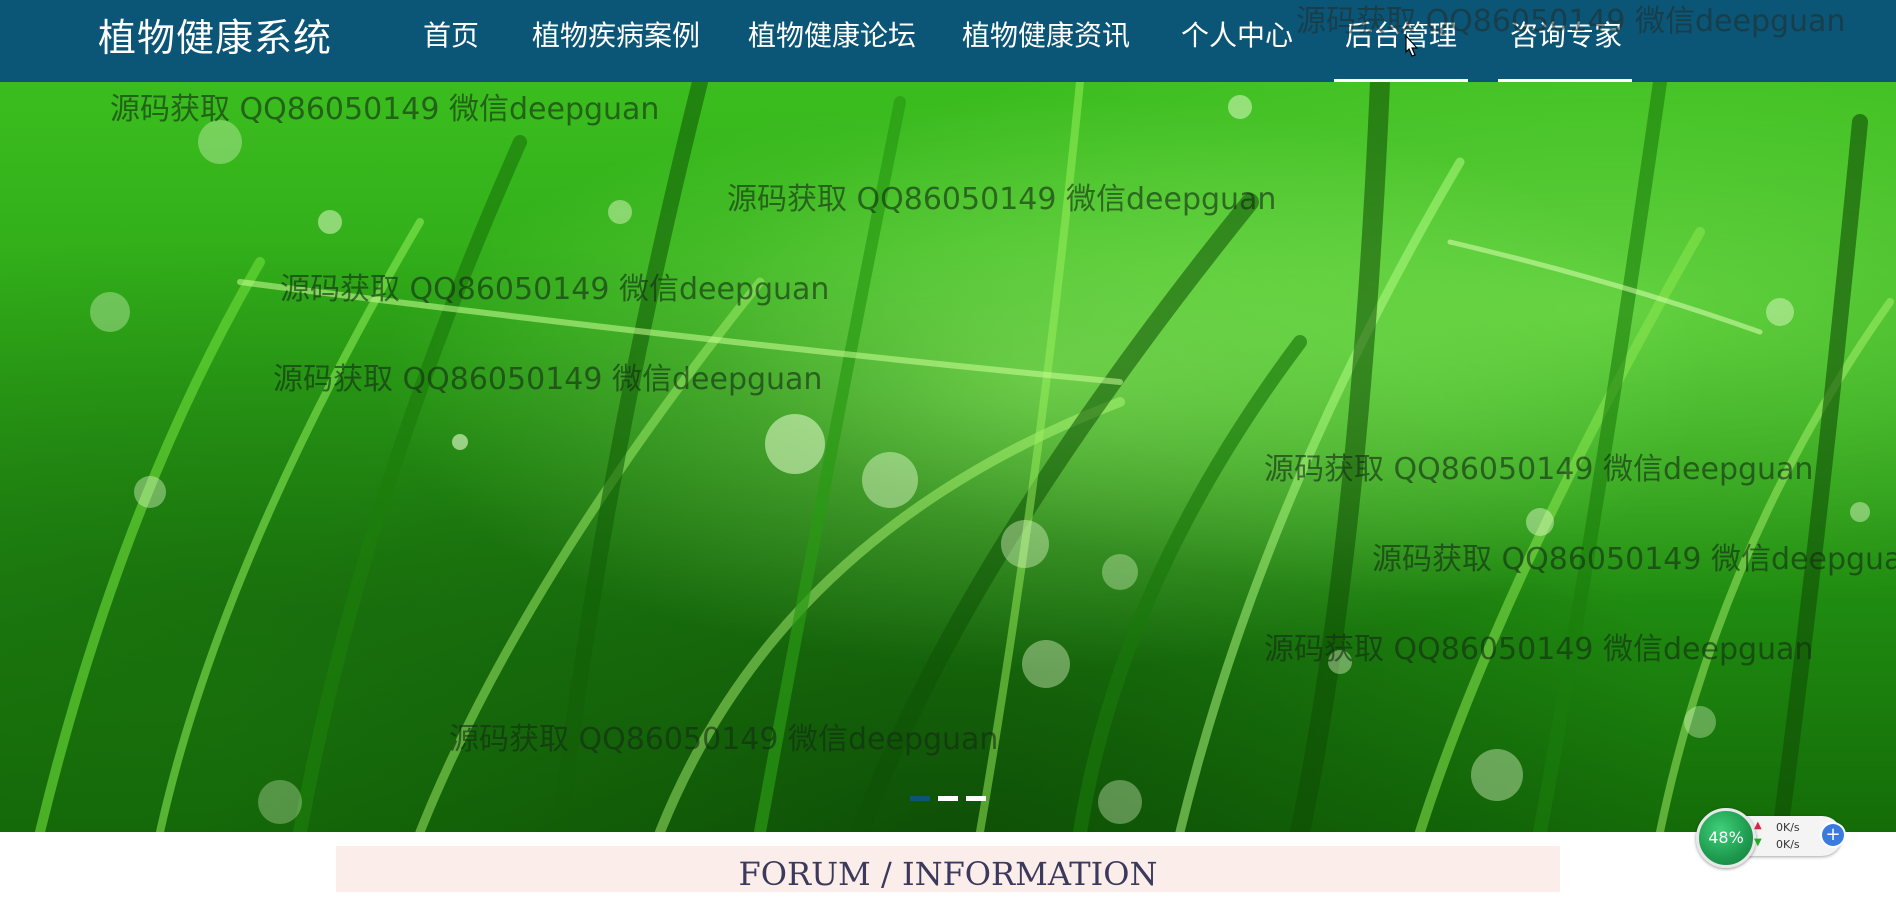 Image resolution: width=1896 pixels, height=902 pixels. Describe the element at coordinates (832, 36) in the screenshot. I see `nav-health-forum: 植物健康论坛` at that location.